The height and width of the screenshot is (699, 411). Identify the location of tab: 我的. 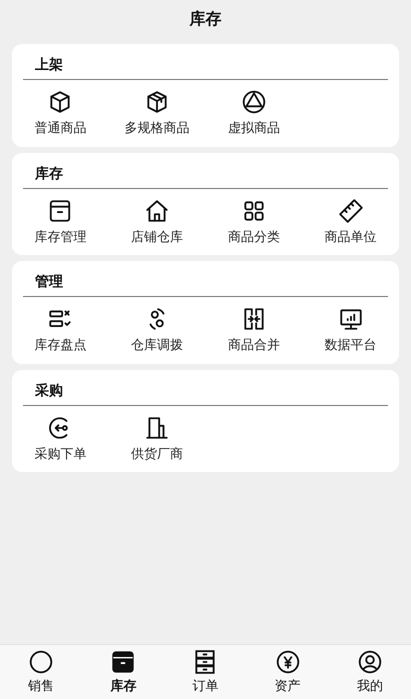
(369, 672).